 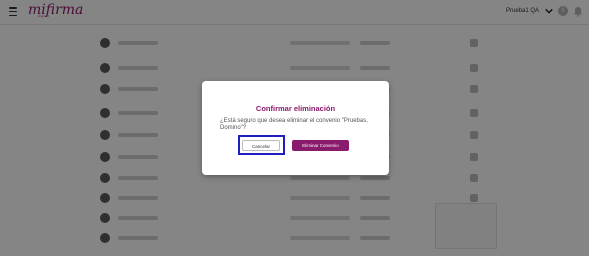 What do you see at coordinates (295, 108) in the screenshot?
I see `dialog-title: Confirmar eliminación` at bounding box center [295, 108].